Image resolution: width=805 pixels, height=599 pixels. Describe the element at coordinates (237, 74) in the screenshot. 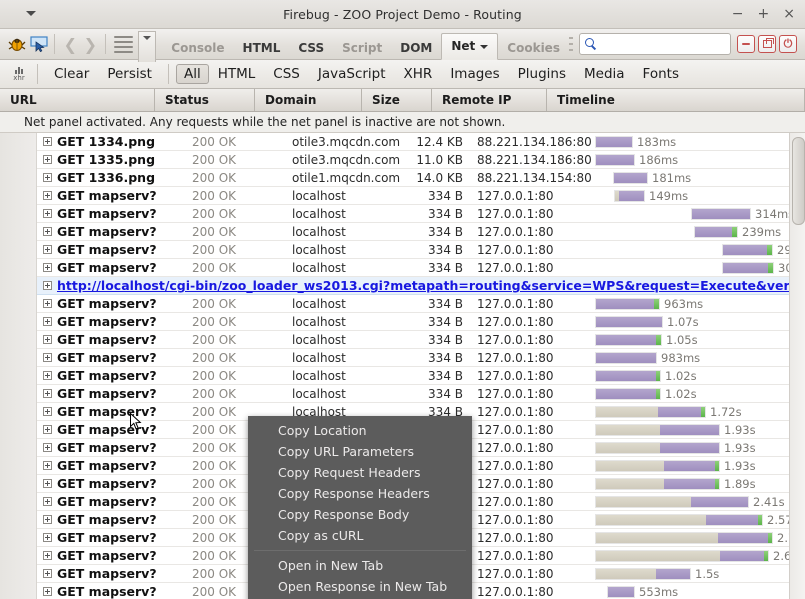

I see `net-filter-html: HTML` at that location.